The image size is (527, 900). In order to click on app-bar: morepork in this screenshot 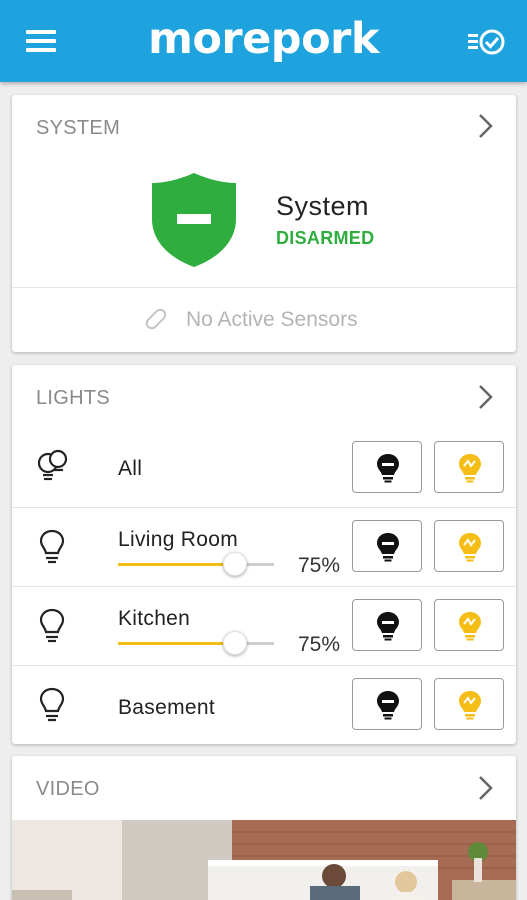, I will do `click(263, 41)`.